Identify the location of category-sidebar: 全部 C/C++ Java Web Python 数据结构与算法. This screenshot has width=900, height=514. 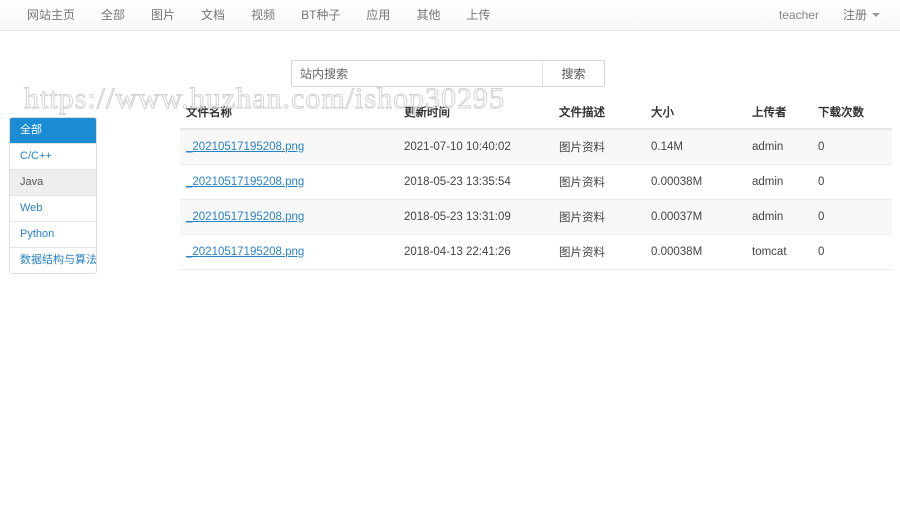
(53, 195).